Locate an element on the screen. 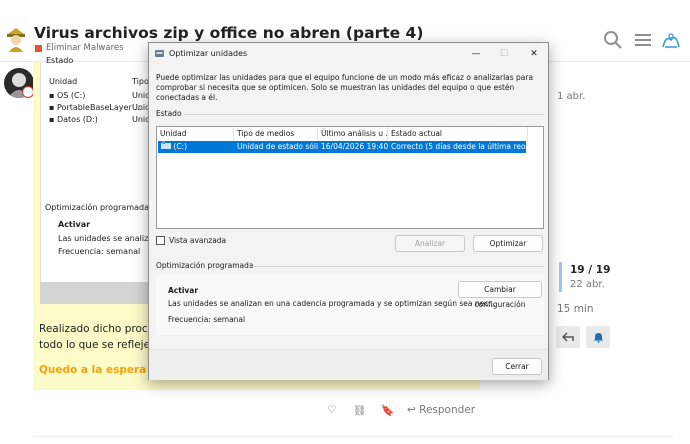  category-label: Eliminar Malwares is located at coordinates (85, 48).